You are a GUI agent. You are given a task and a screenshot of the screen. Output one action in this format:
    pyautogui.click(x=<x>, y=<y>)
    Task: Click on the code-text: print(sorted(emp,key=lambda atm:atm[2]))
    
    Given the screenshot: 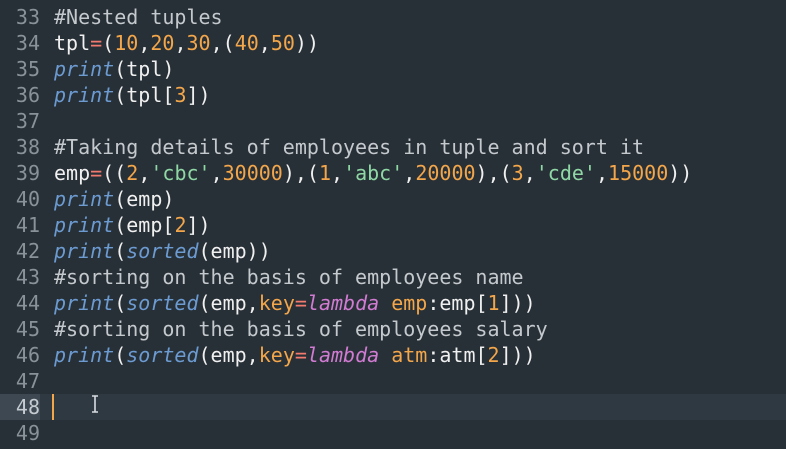 What is the action you would take?
    pyautogui.click(x=295, y=355)
    